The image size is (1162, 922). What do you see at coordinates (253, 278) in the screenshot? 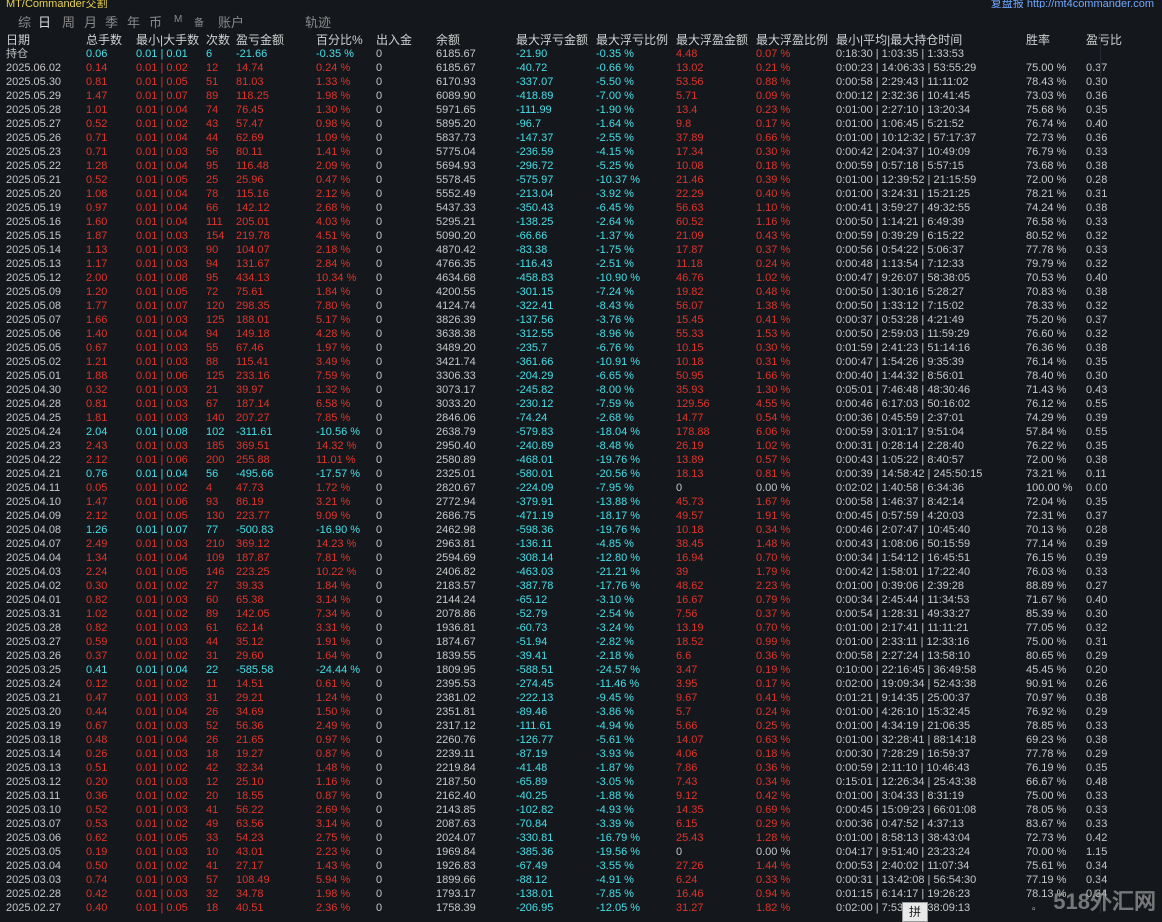
I see `table-cell: 434.13` at bounding box center [253, 278].